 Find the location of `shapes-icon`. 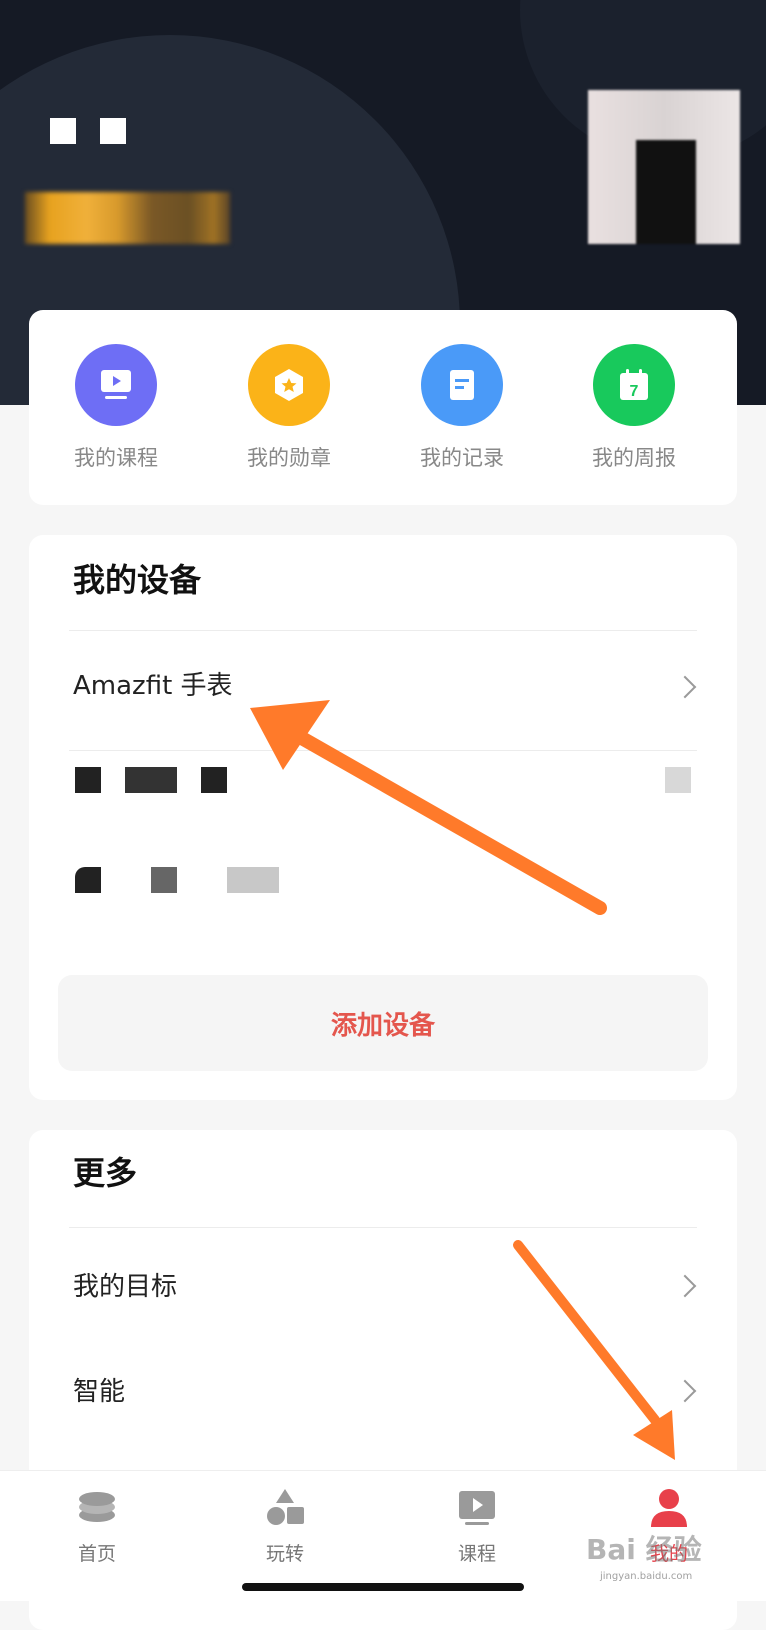

shapes-icon is located at coordinates (285, 1507).